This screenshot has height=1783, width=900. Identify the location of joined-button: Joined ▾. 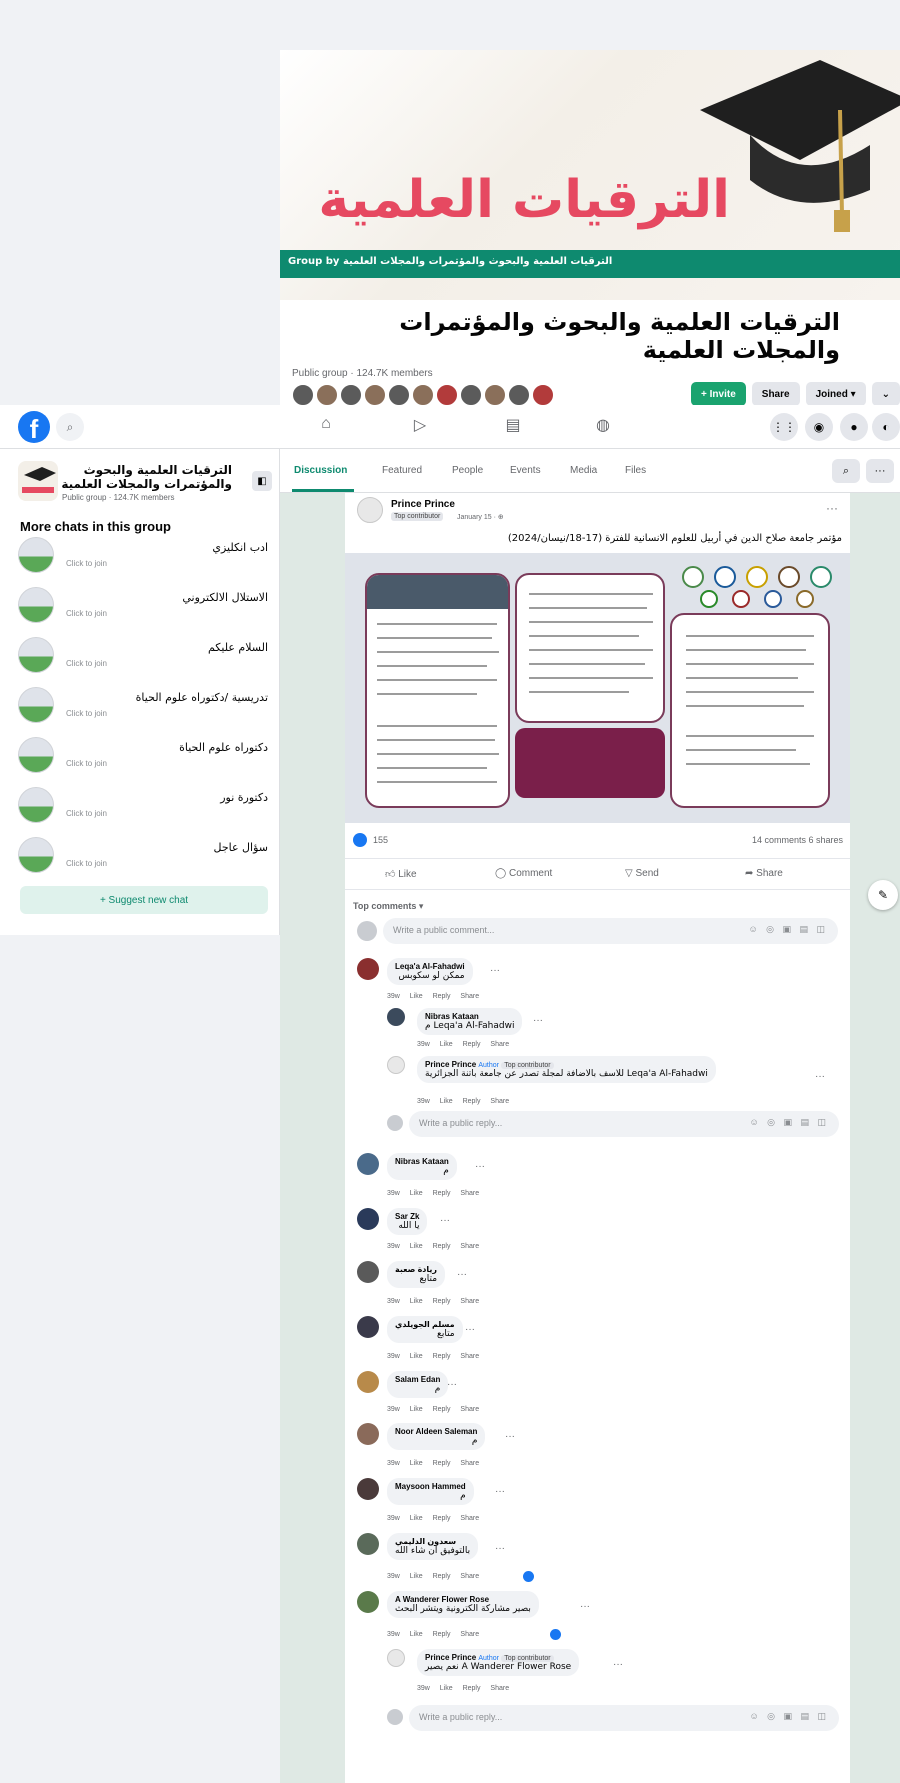
(835, 394).